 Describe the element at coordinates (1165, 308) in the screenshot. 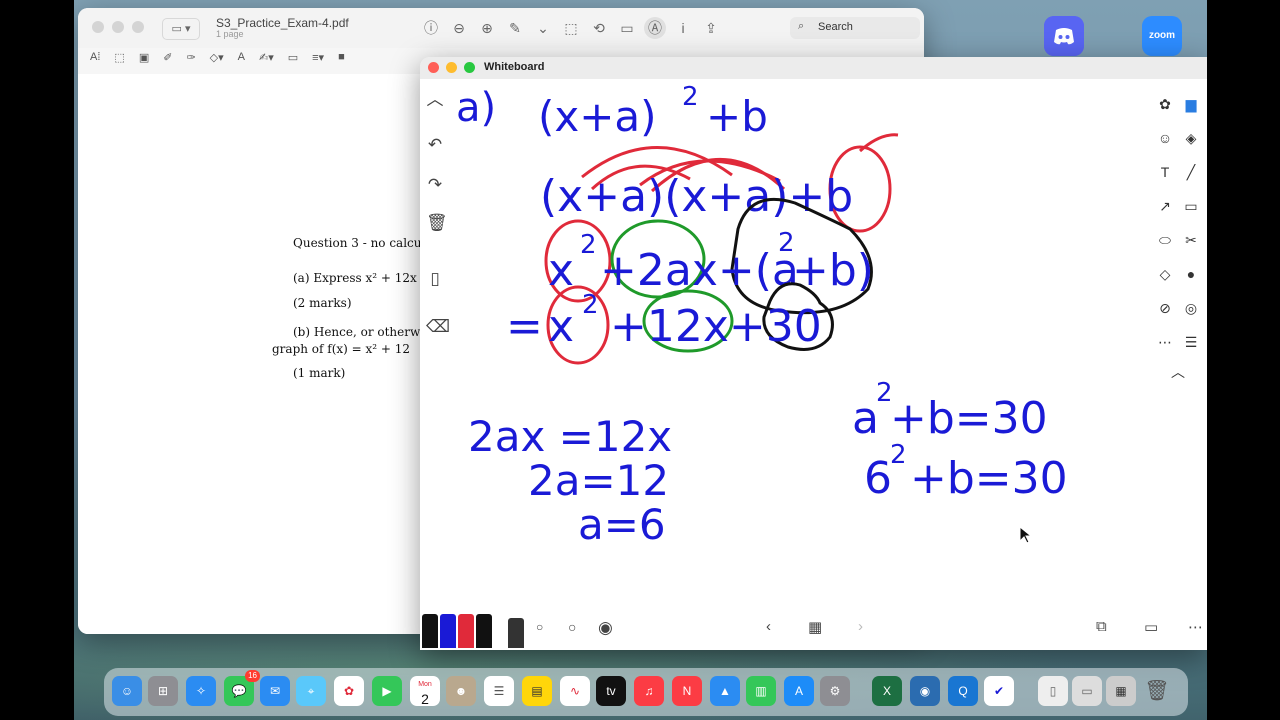

I see `pen-size-icon: ⊘` at that location.